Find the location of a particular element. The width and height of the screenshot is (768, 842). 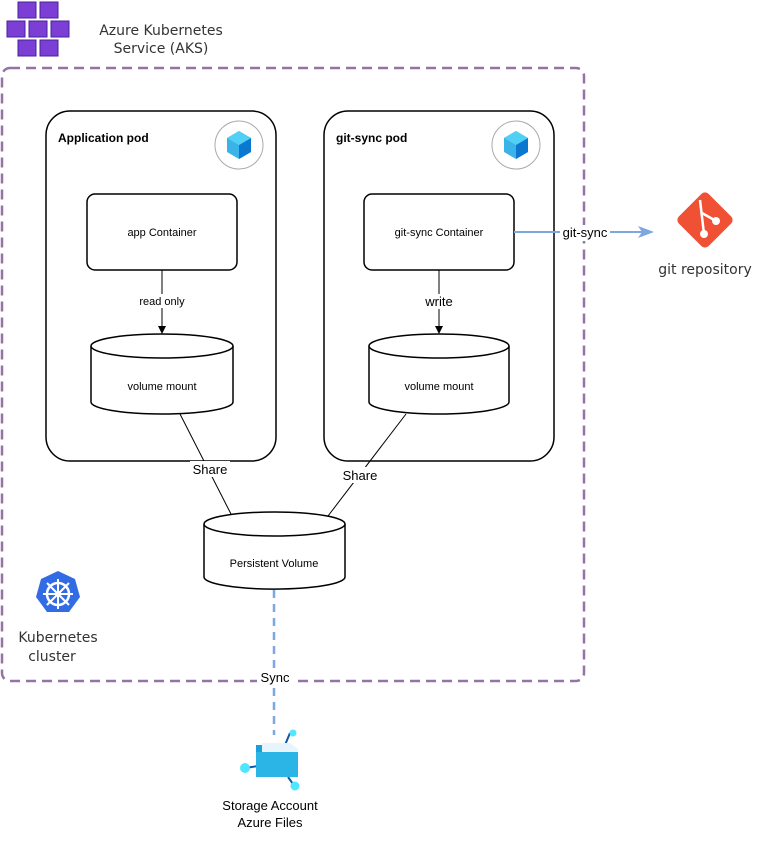

app-volume-label: volume mount is located at coordinates (161, 387).